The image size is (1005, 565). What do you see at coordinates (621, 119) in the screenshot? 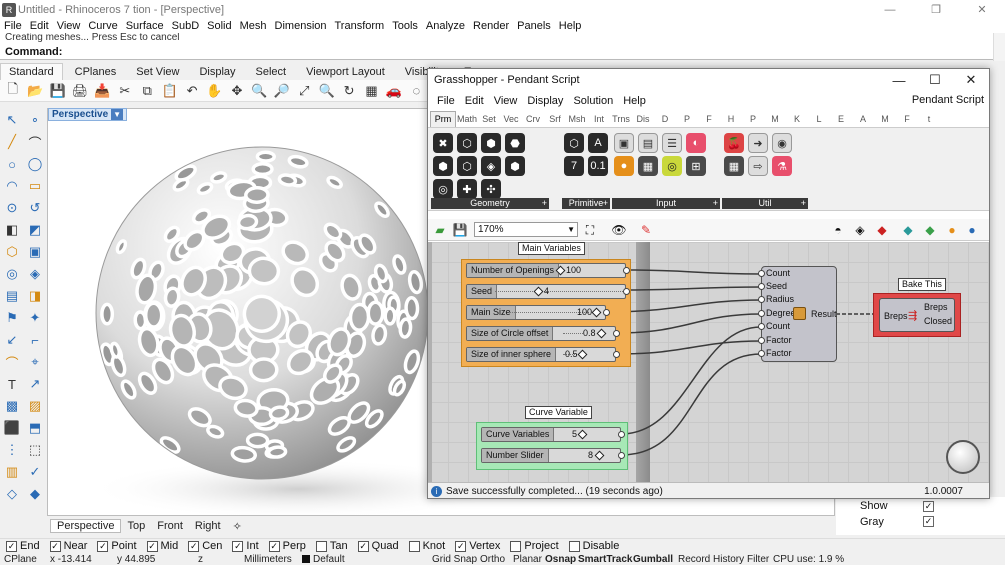
I see `gh-ribbon-tab: Trns` at bounding box center [621, 119].